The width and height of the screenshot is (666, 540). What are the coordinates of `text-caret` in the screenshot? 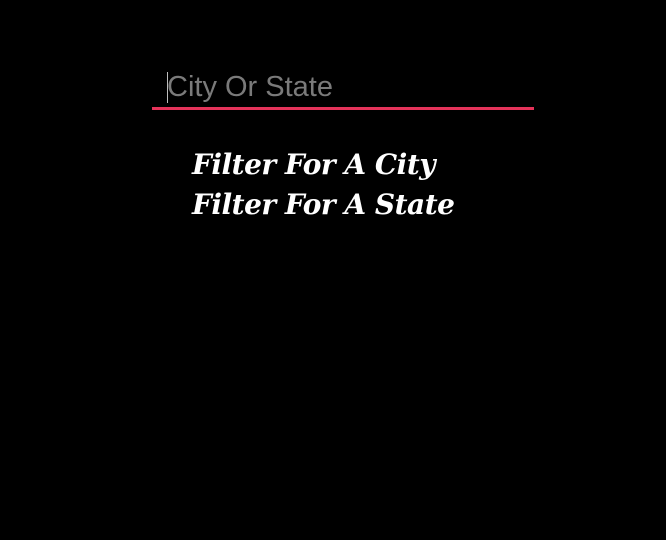 It's located at (167, 87).